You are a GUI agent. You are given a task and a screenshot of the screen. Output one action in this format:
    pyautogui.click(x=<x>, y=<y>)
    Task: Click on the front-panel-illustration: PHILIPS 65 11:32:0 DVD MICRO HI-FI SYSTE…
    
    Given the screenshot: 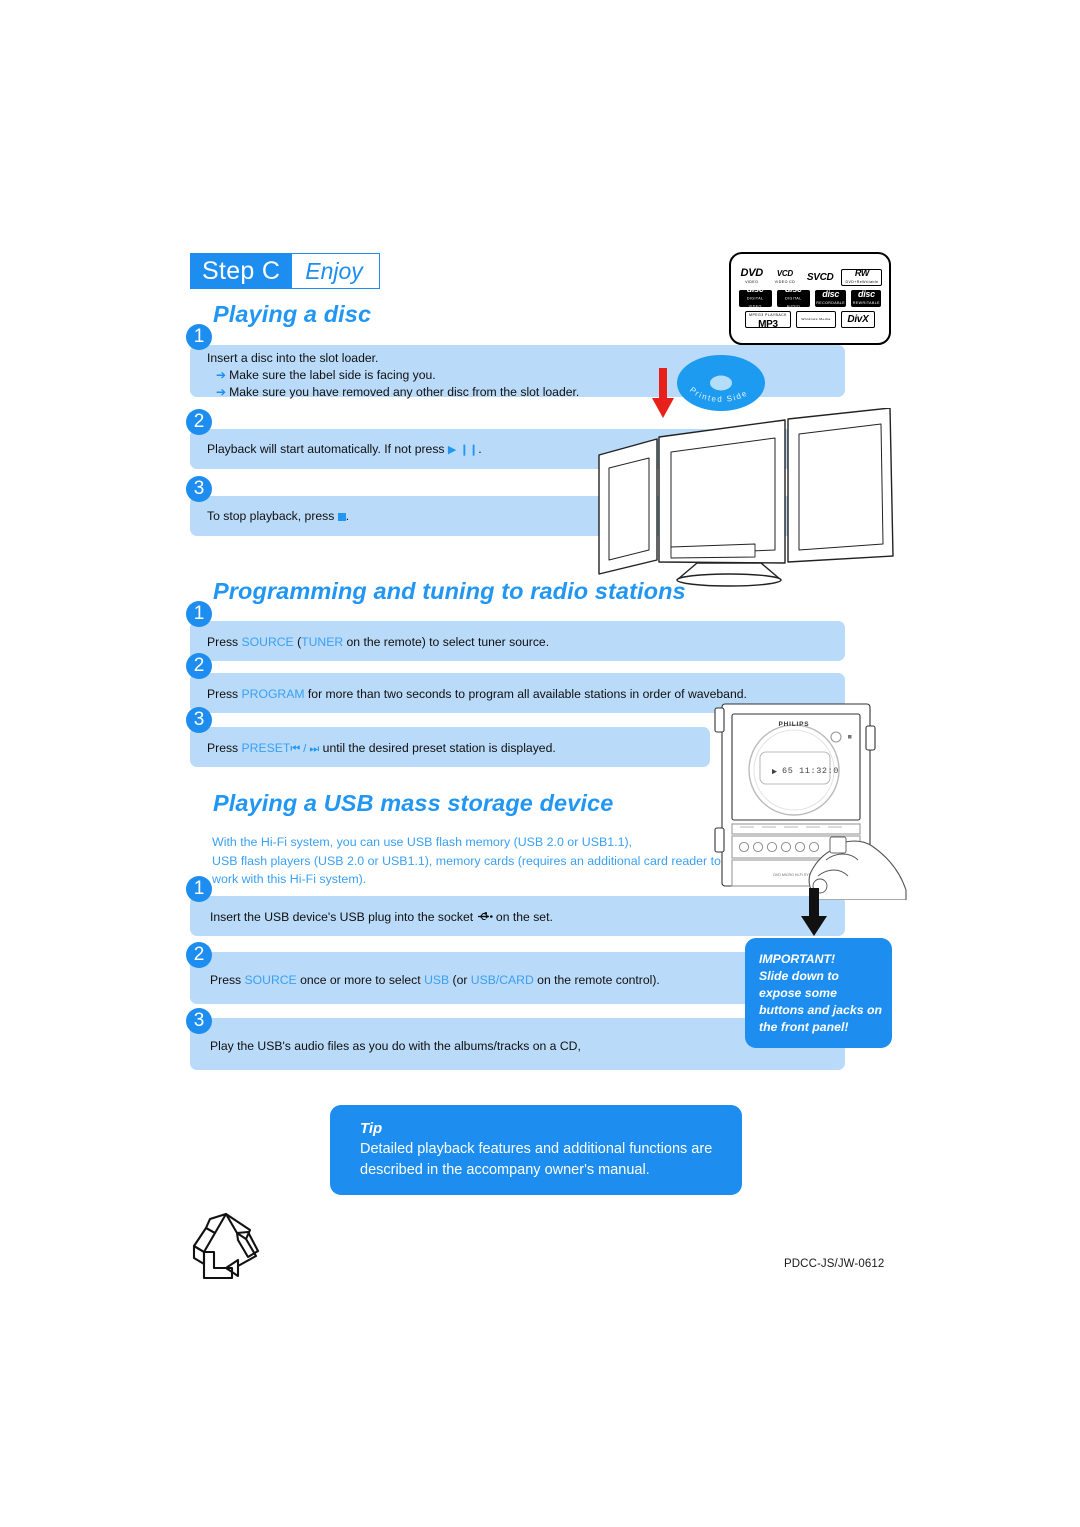 What is the action you would take?
    pyautogui.click(x=810, y=801)
    